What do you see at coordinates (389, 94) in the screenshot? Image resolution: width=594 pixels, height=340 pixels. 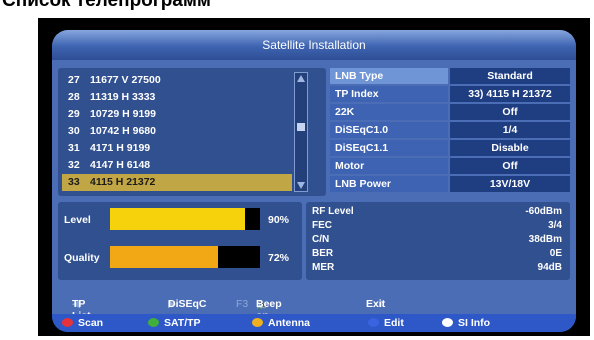 I see `setting-label: TP Index` at bounding box center [389, 94].